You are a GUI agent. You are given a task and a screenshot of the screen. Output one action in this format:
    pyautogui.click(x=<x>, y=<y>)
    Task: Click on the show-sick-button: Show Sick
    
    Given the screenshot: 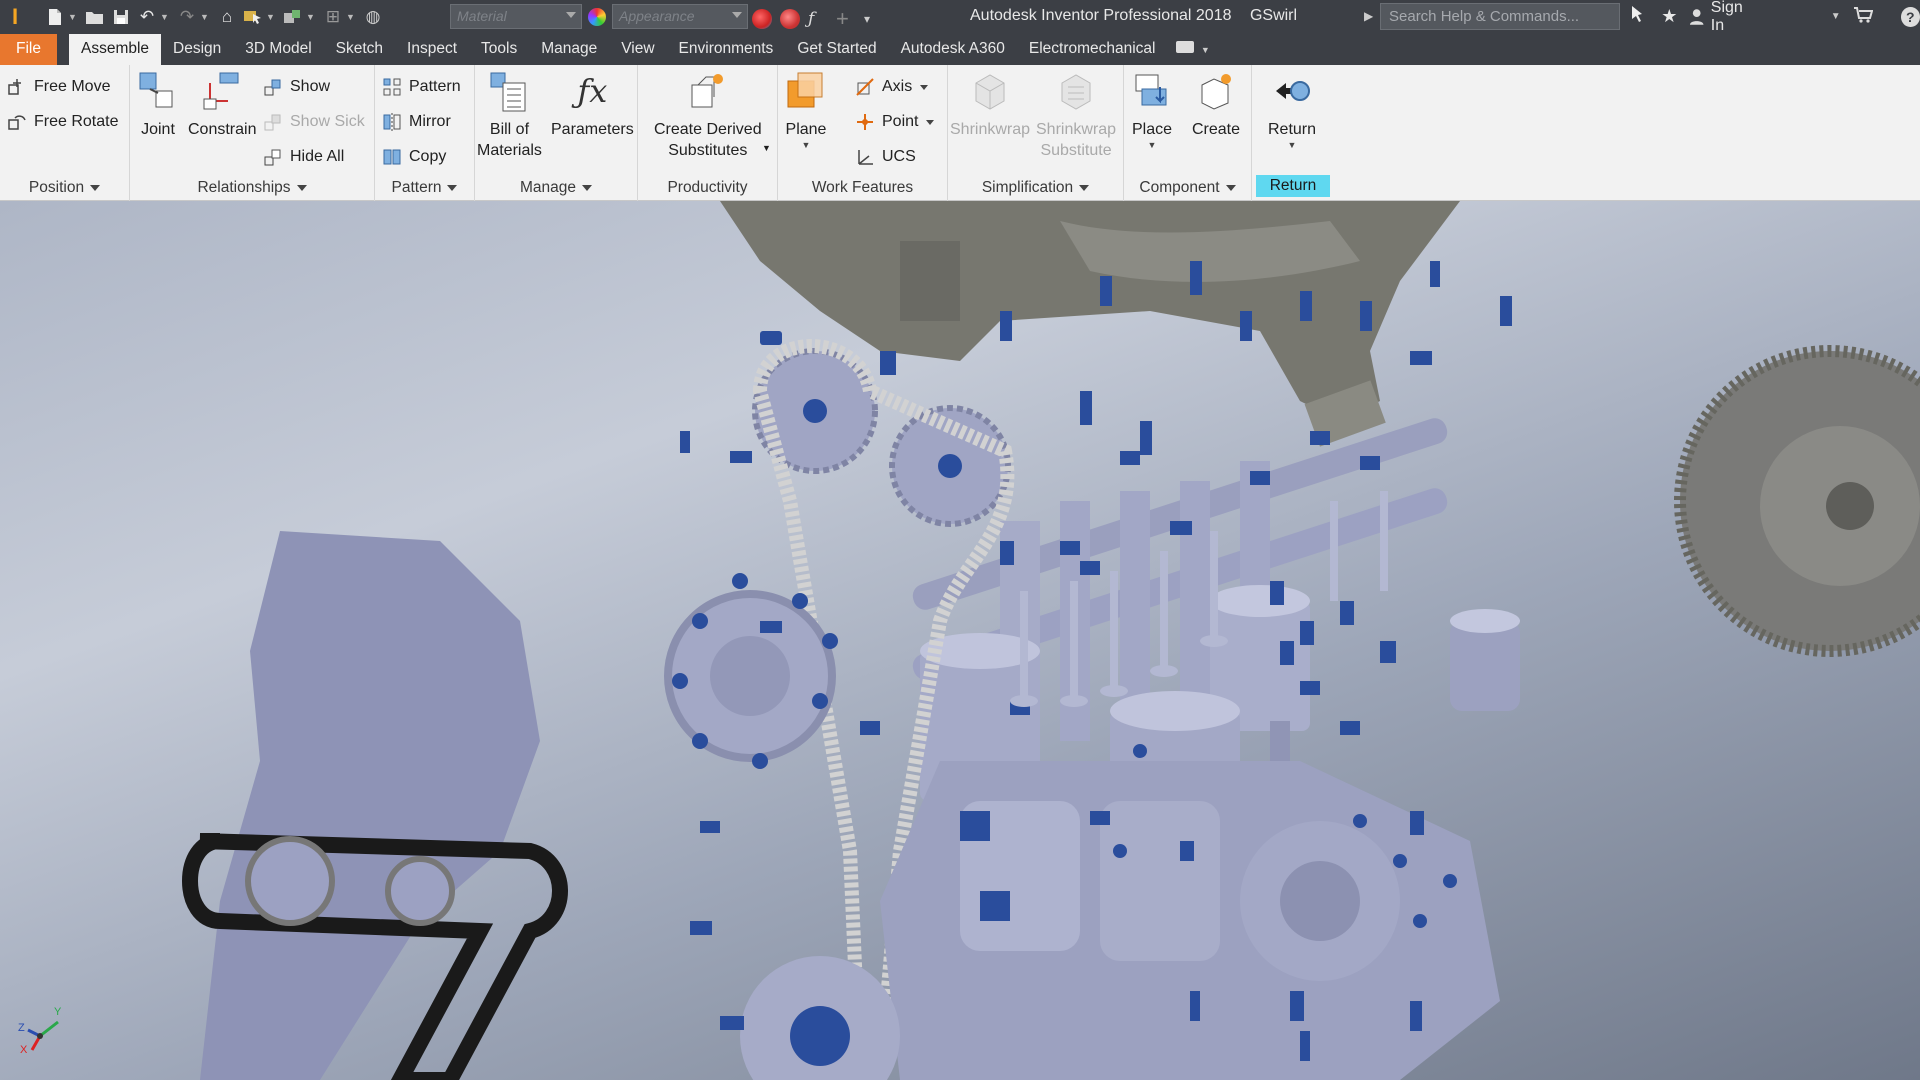 What is the action you would take?
    pyautogui.click(x=313, y=122)
    